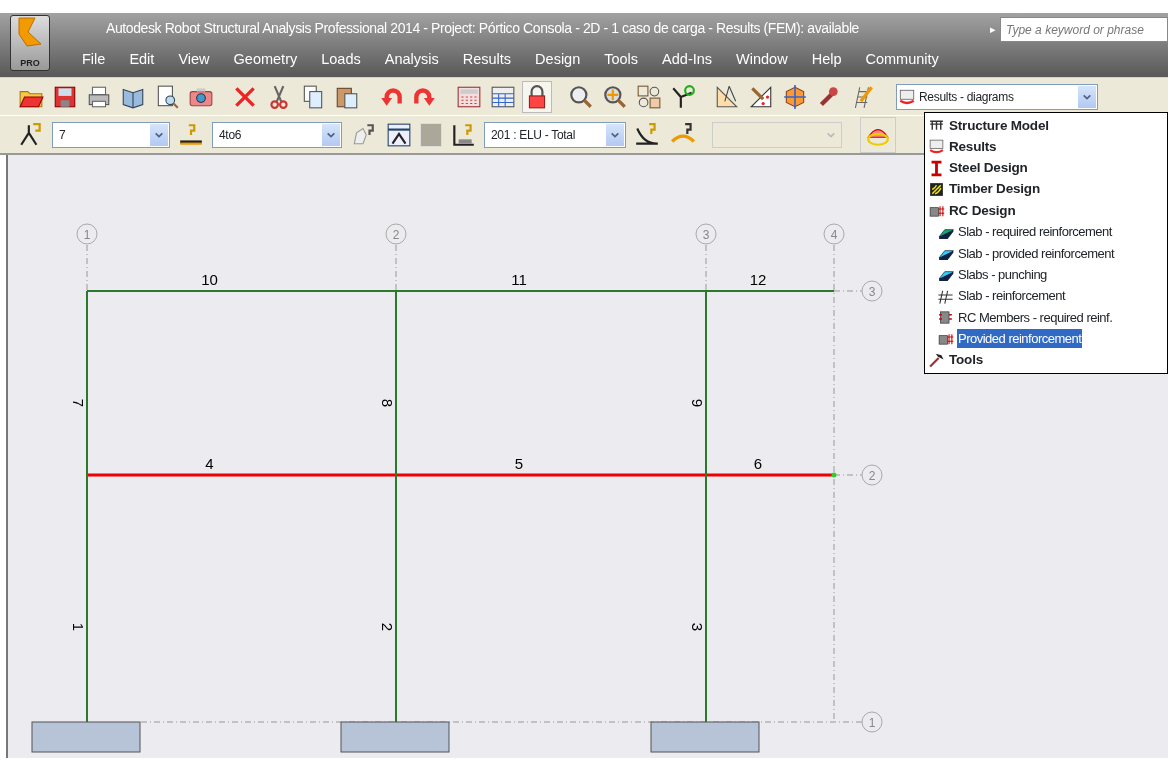 The image size is (1168, 760). What do you see at coordinates (834, 475) in the screenshot?
I see `node-point` at bounding box center [834, 475].